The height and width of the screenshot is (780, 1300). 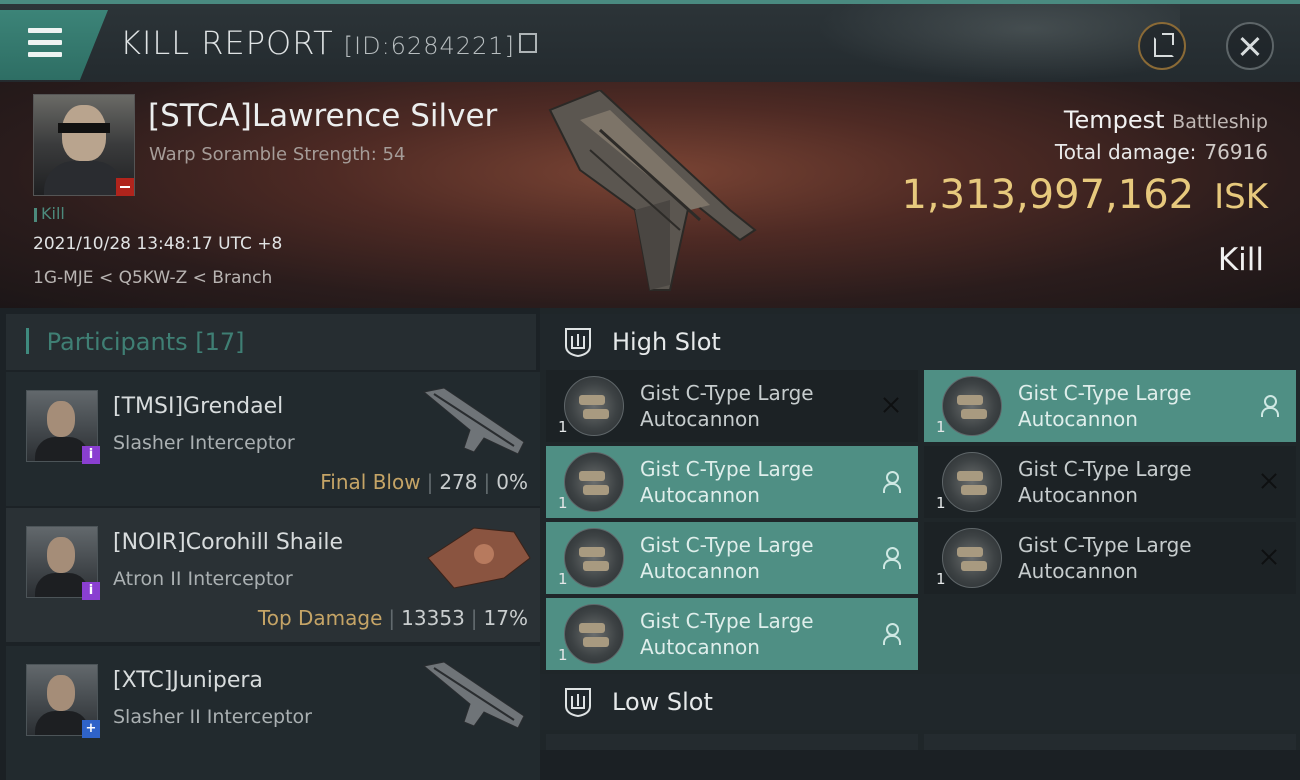 I want to click on participants-count: [17], so click(x=220, y=342).